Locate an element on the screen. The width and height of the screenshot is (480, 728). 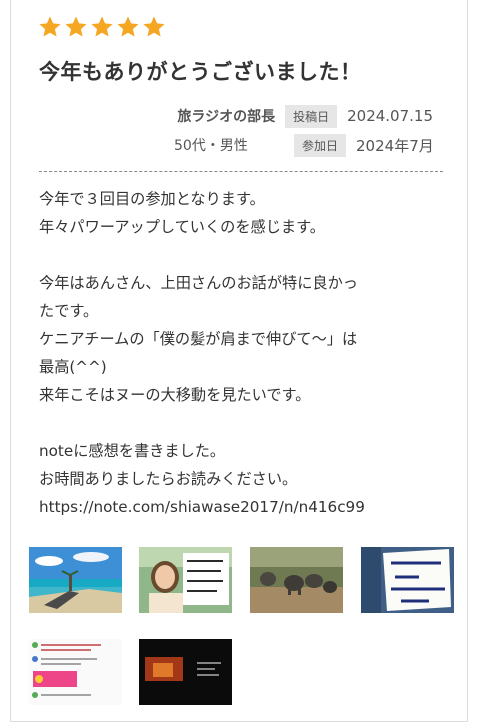
joined-row: 50代・男性 参加日 2024年7月 is located at coordinates (304, 145).